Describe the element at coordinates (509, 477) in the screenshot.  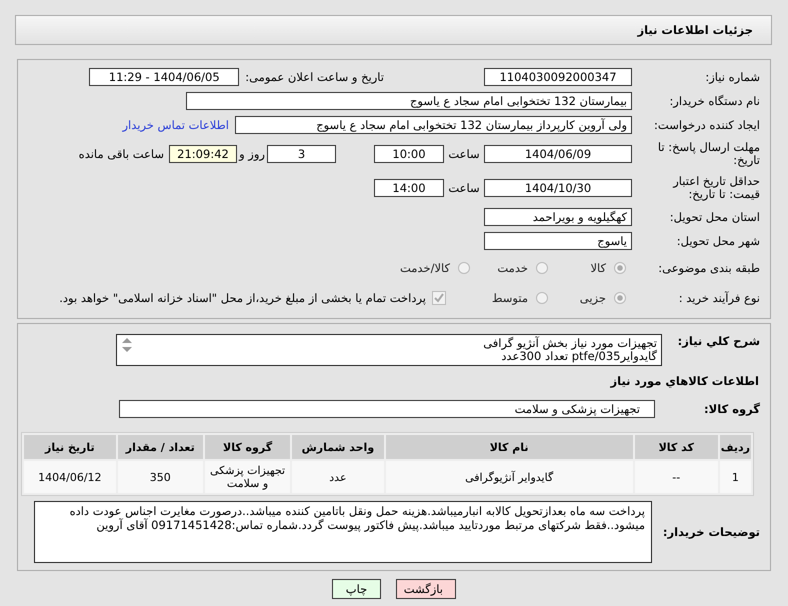
I see `table-cell: گایدوایر آنژیوگرافی` at that location.